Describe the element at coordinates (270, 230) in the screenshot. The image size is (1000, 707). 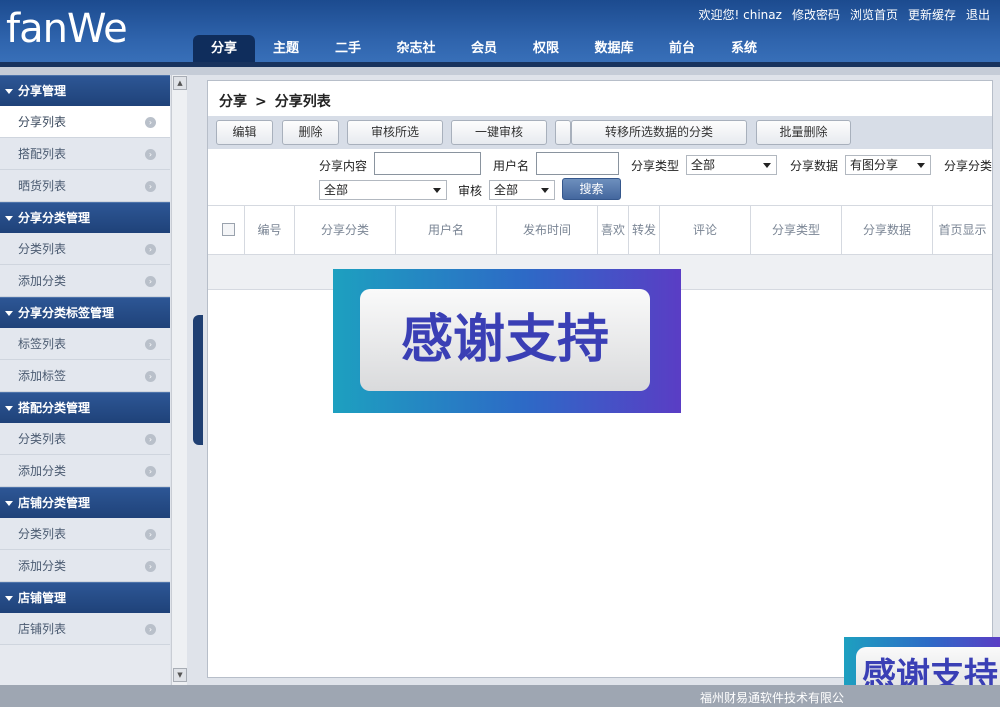
I see `column-header: 编号` at that location.